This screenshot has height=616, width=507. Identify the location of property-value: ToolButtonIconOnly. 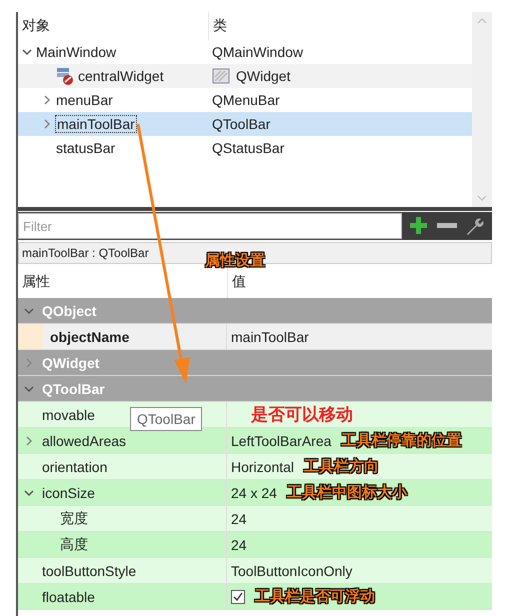
(291, 570).